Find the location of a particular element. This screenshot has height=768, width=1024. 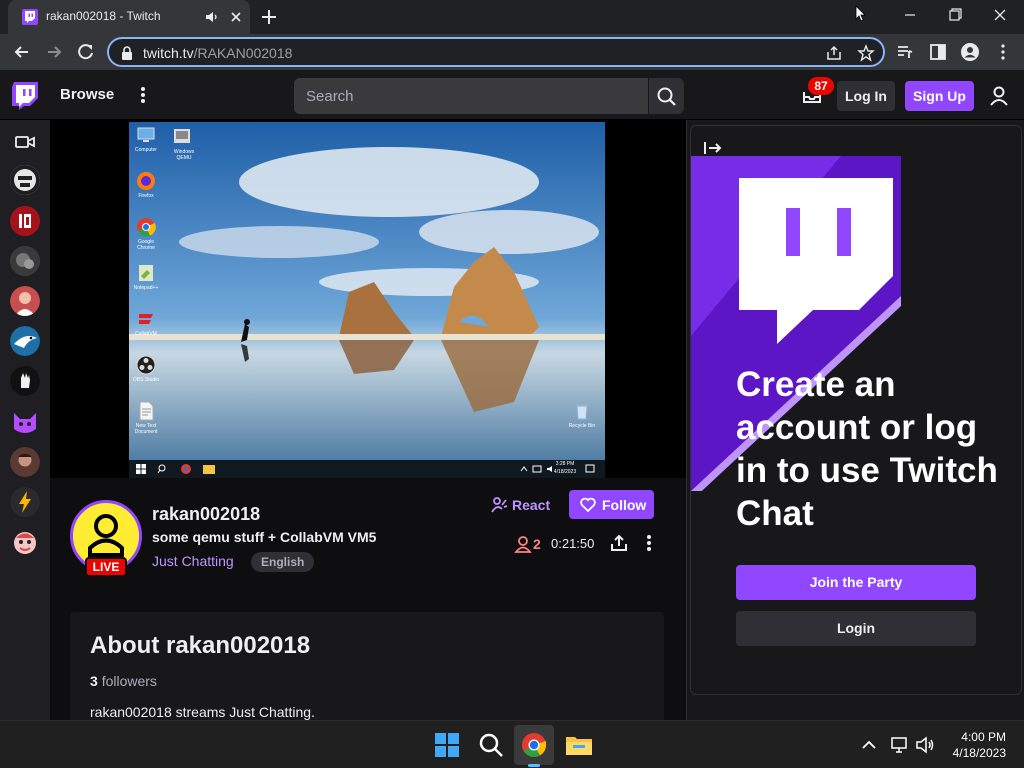

share-page-icon is located at coordinates (834, 53).